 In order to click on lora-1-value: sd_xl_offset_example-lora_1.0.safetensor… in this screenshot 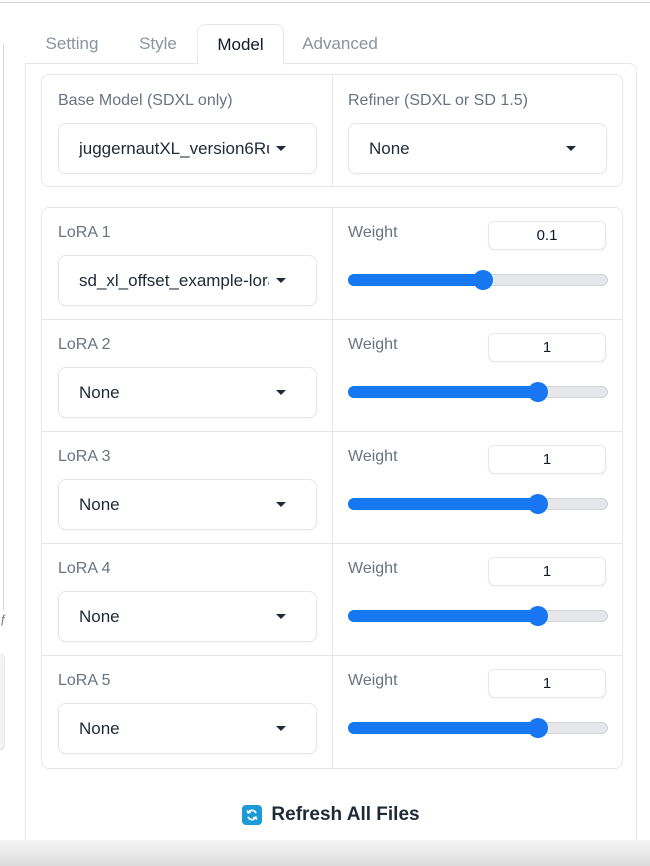, I will do `click(174, 280)`.